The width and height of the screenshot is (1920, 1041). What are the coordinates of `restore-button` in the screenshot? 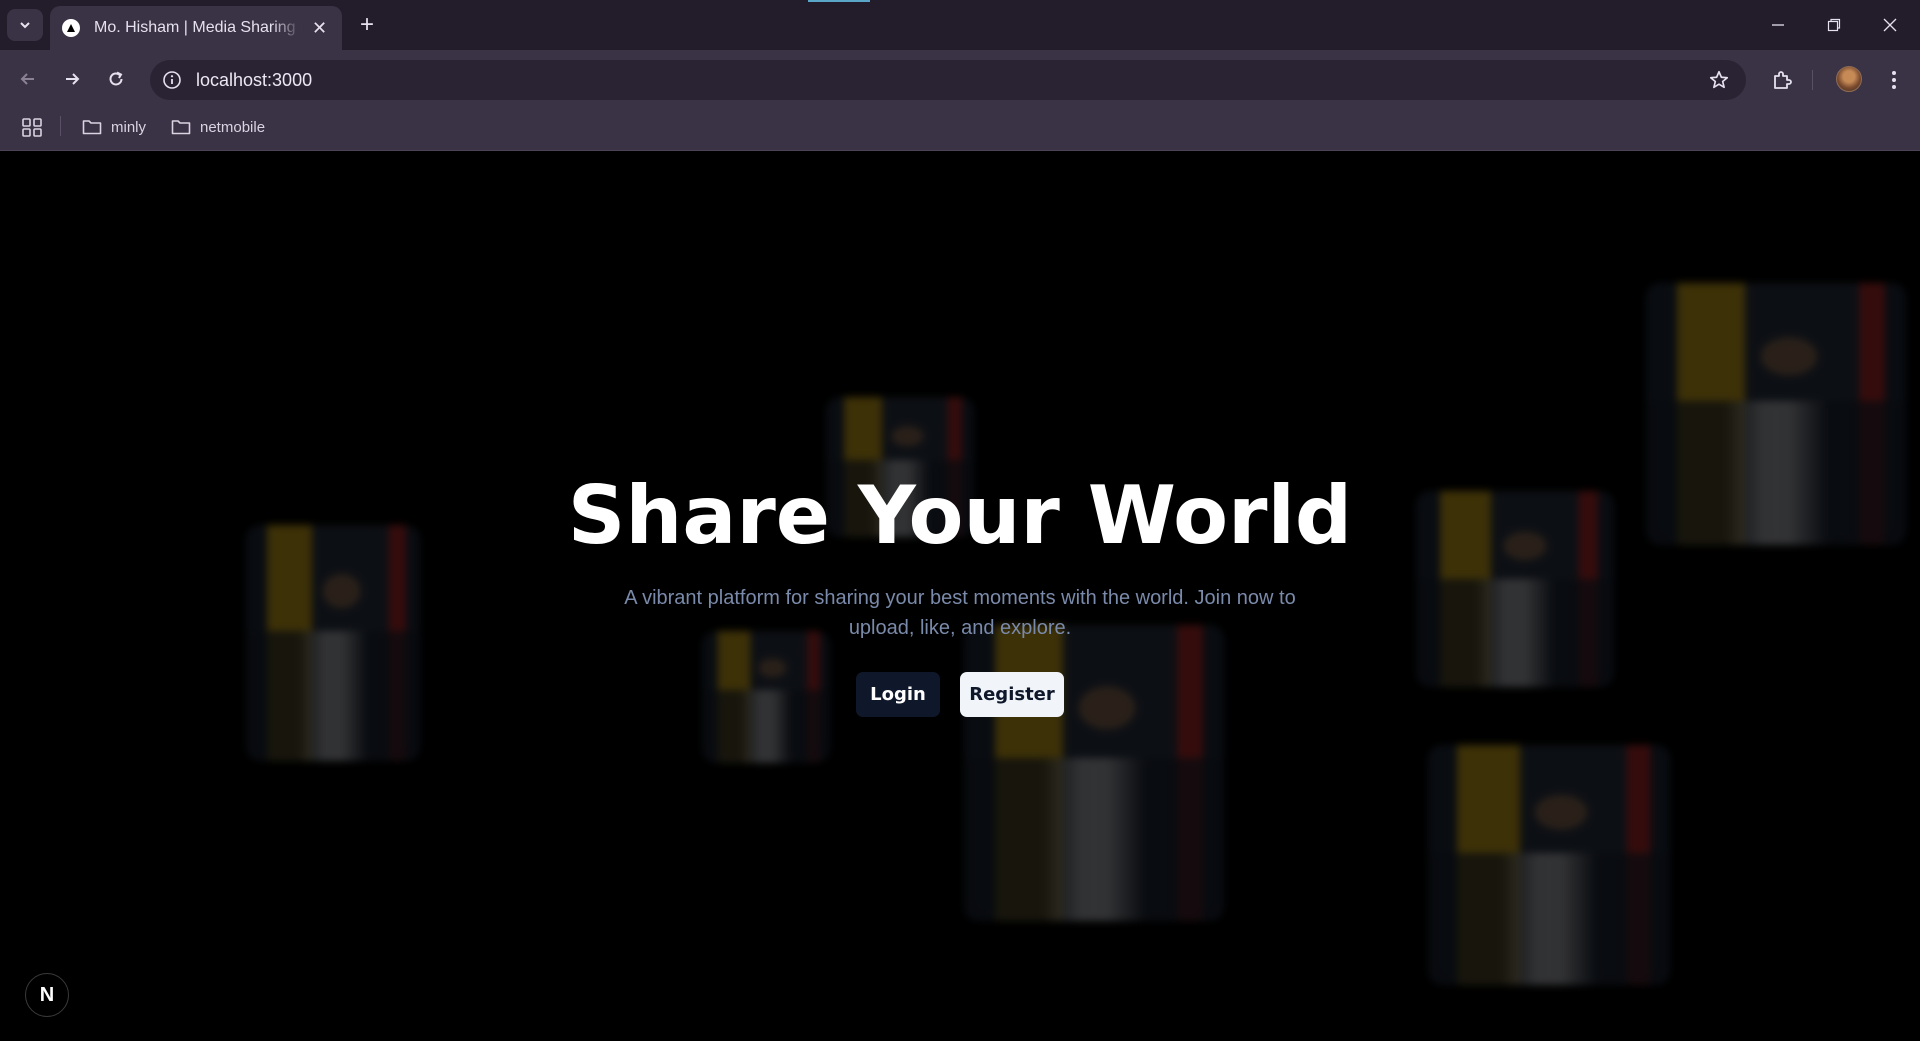 It's located at (1834, 25).